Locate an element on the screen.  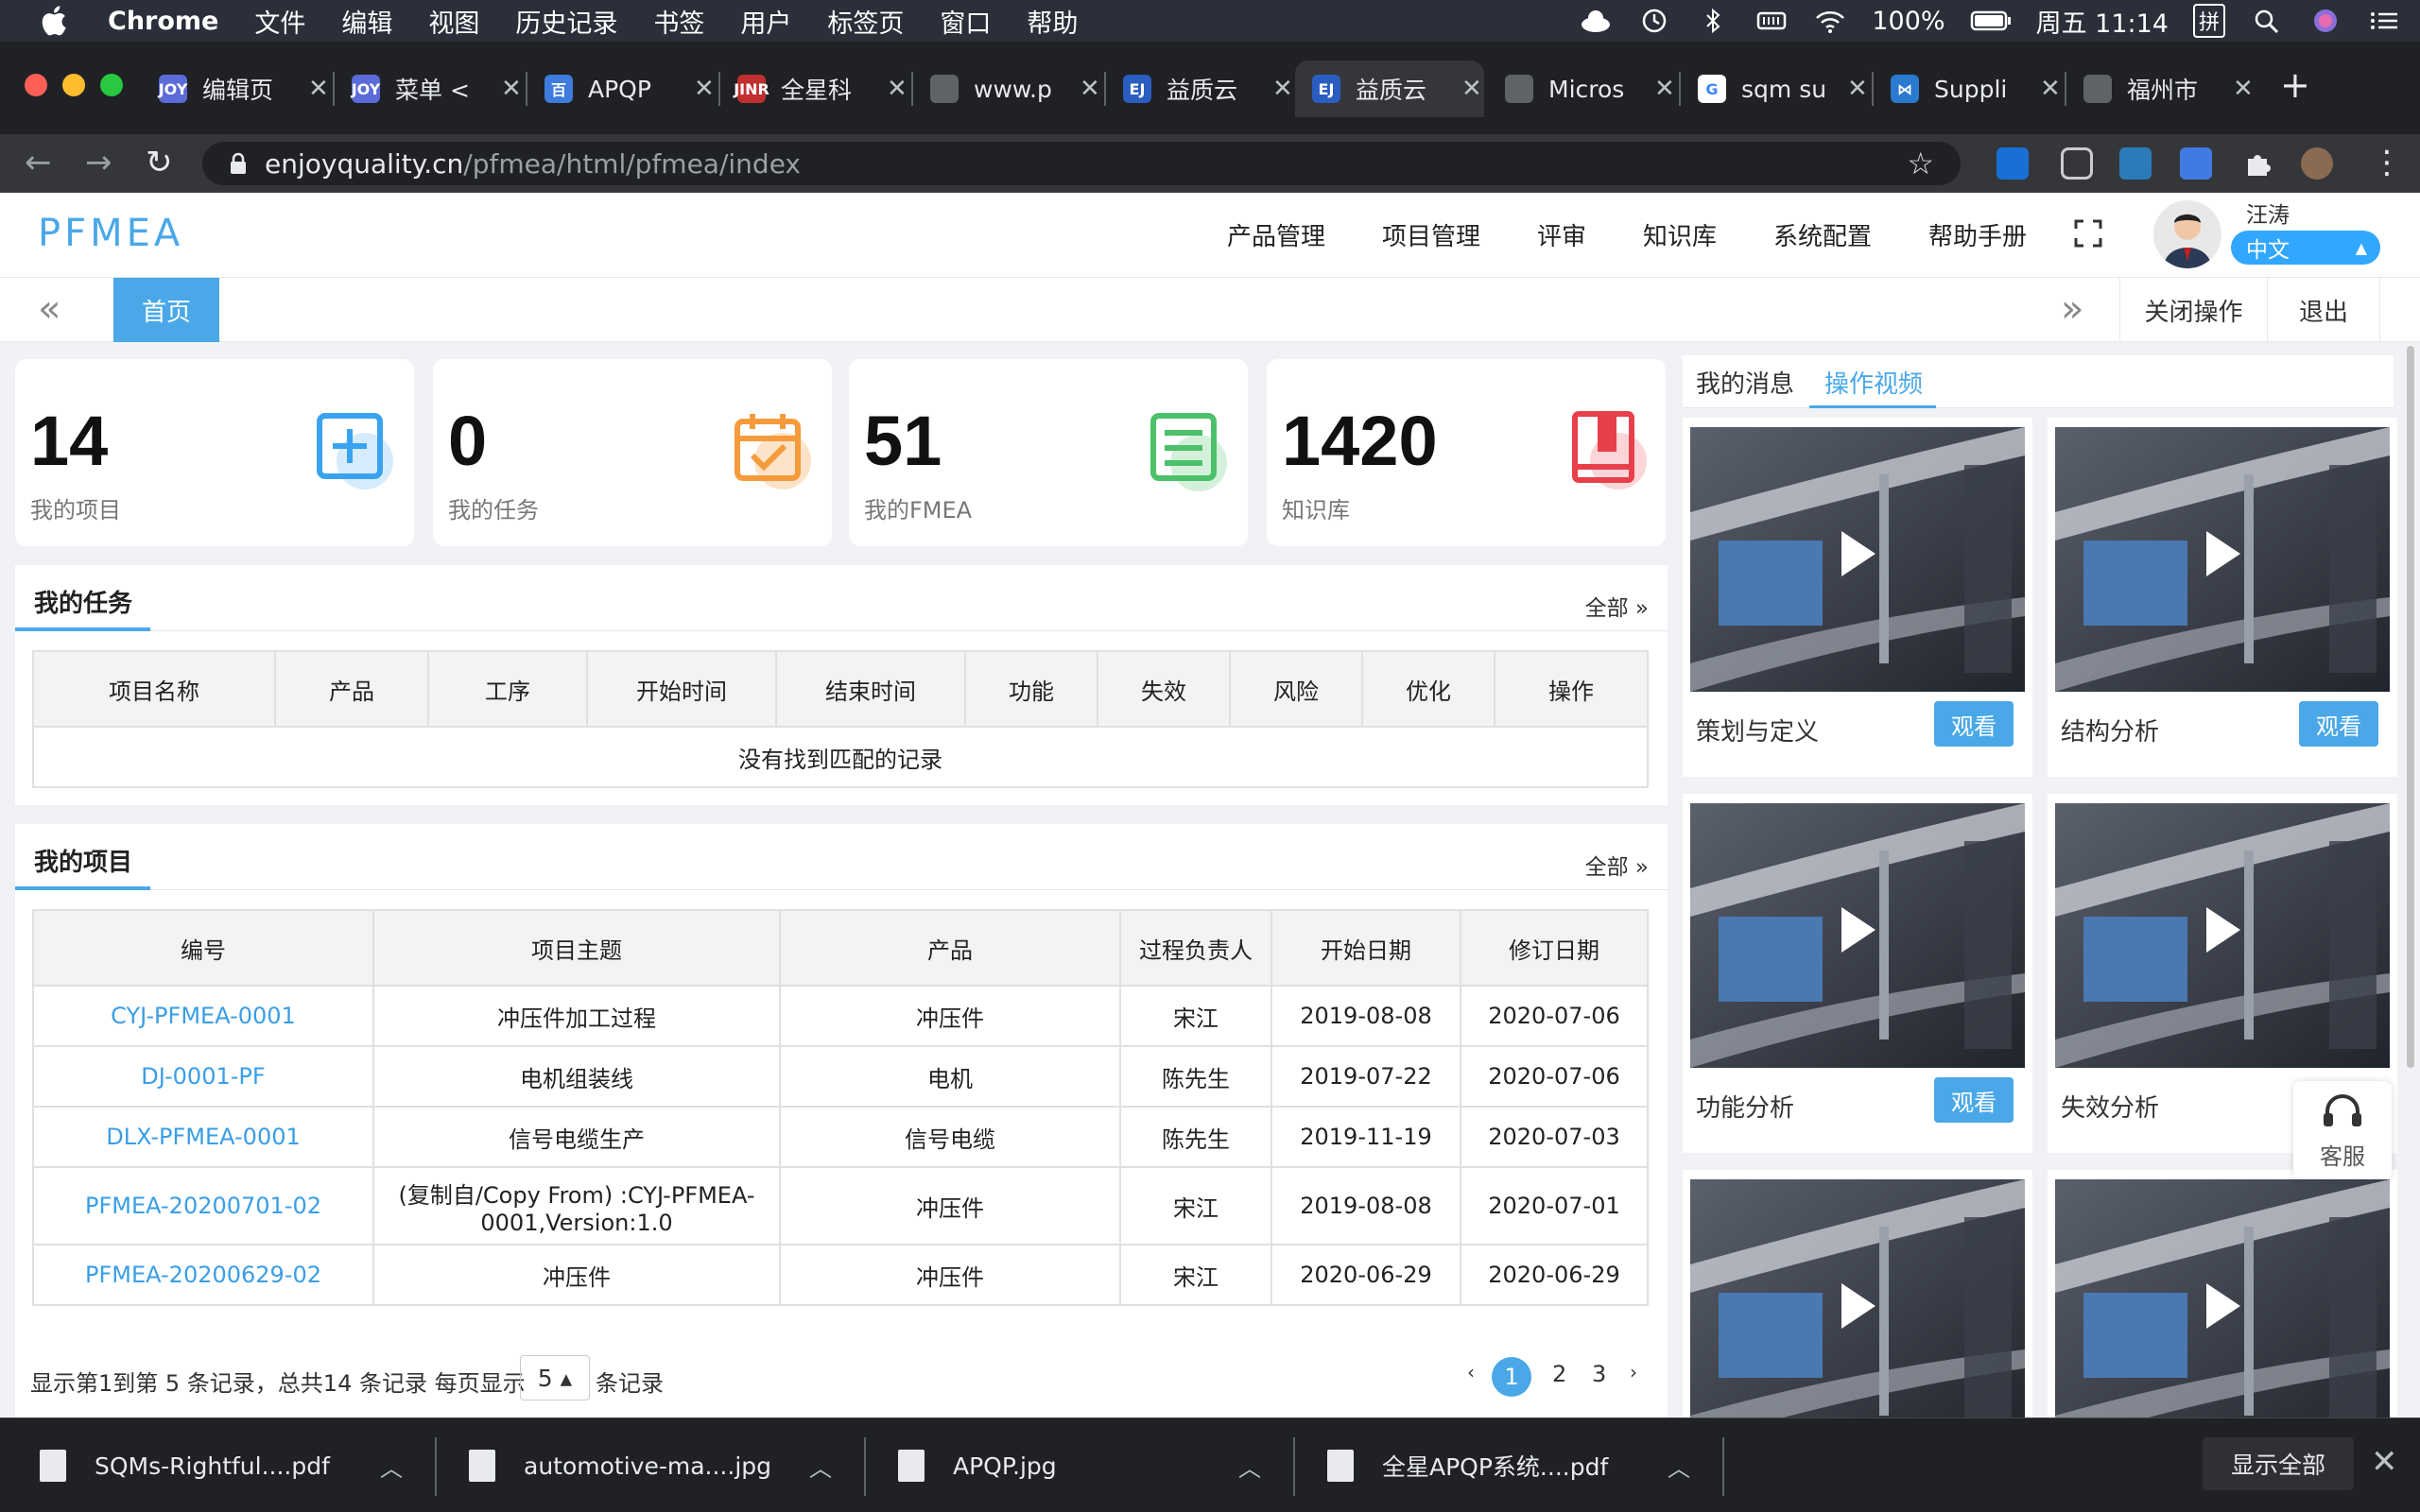
customer-service-button: 客服 is located at coordinates (2342, 1130).